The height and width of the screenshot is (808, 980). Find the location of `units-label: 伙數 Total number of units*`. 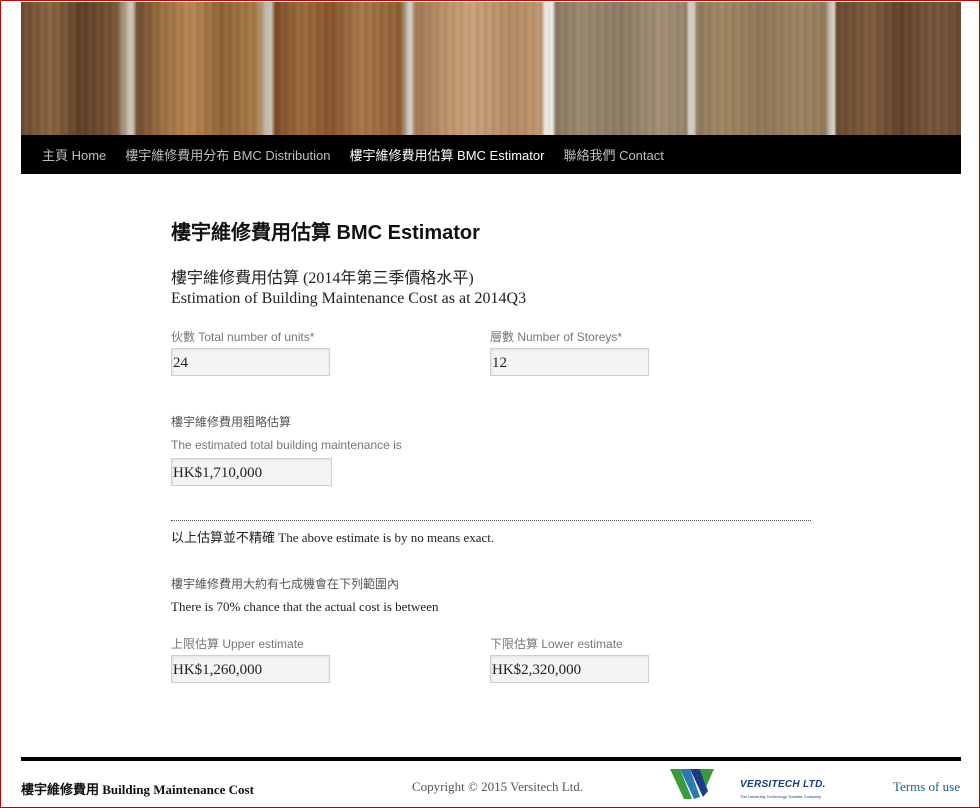

units-label: 伙數 Total number of units* is located at coordinates (243, 337).